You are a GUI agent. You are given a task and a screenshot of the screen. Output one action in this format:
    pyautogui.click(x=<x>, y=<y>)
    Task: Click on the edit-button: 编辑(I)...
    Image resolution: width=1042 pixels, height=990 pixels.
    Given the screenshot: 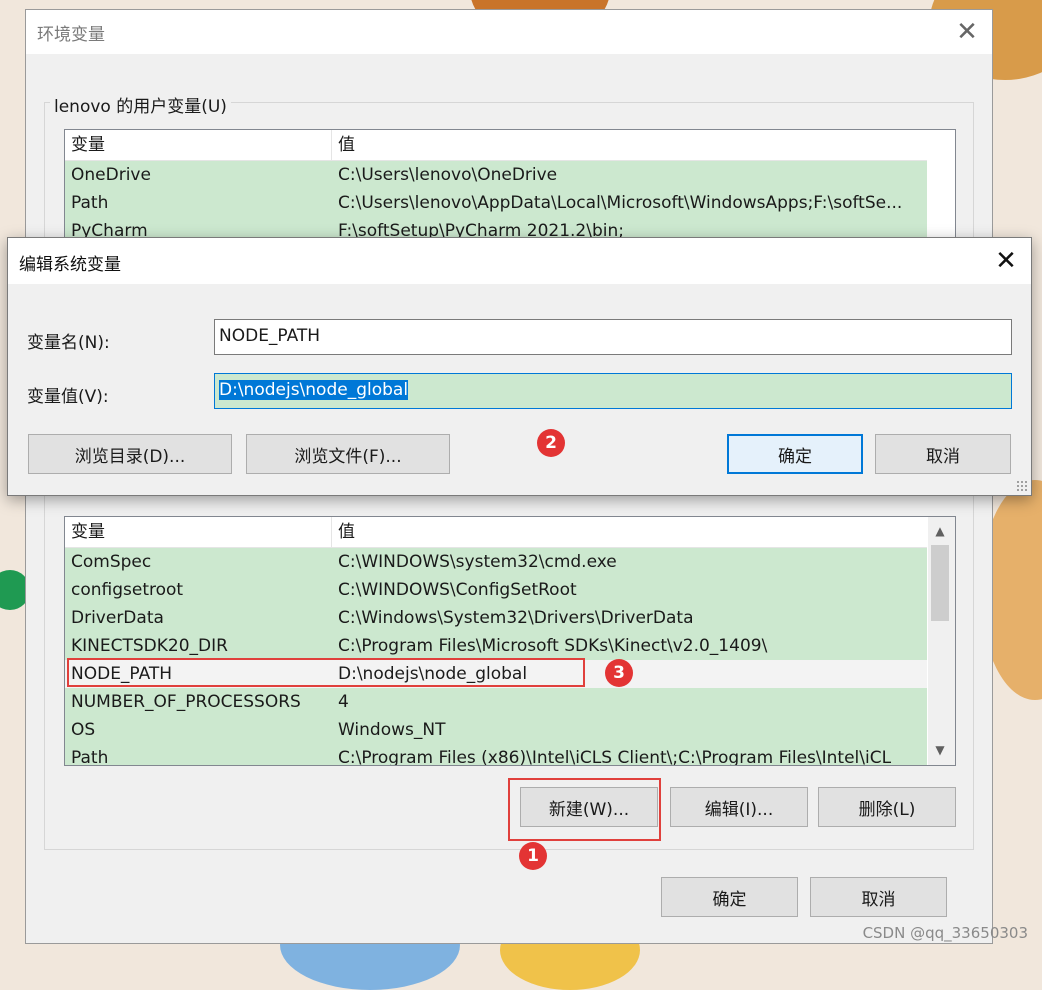 What is the action you would take?
    pyautogui.click(x=739, y=807)
    